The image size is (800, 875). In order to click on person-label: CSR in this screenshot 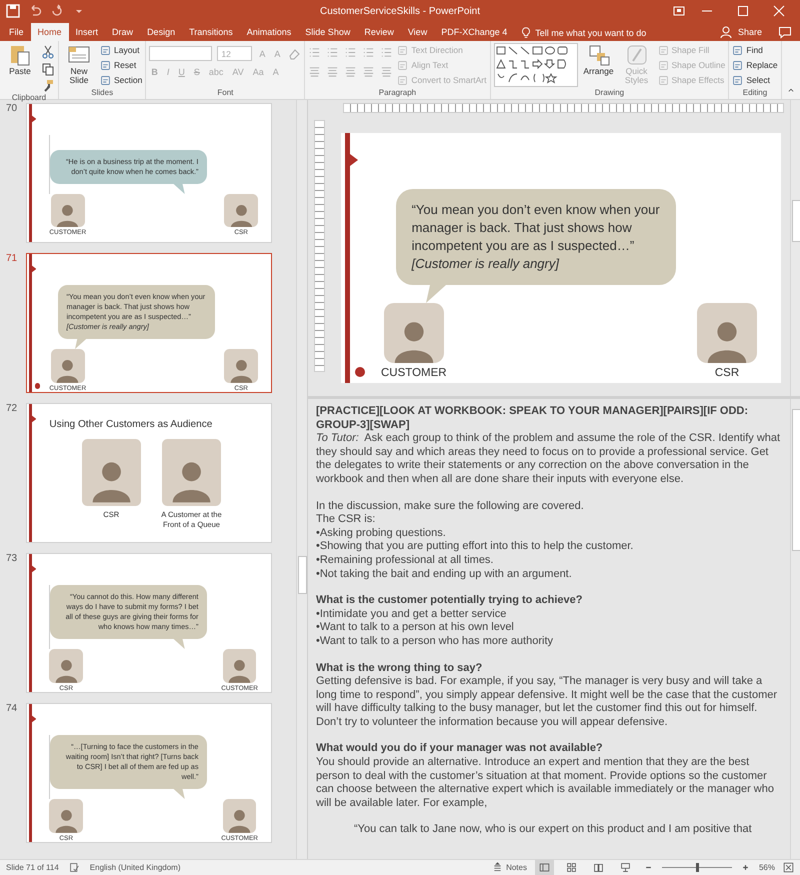, I will do `click(727, 372)`.